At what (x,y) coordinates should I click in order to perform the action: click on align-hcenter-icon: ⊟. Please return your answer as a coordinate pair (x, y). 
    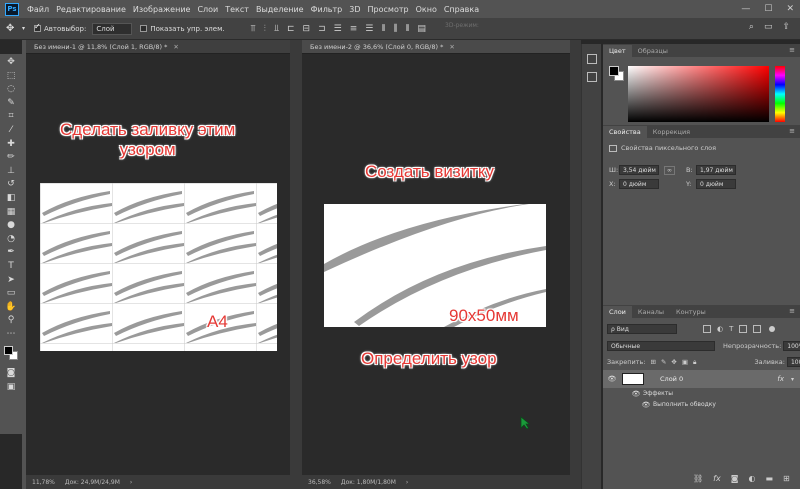
    Looking at the image, I should click on (307, 29).